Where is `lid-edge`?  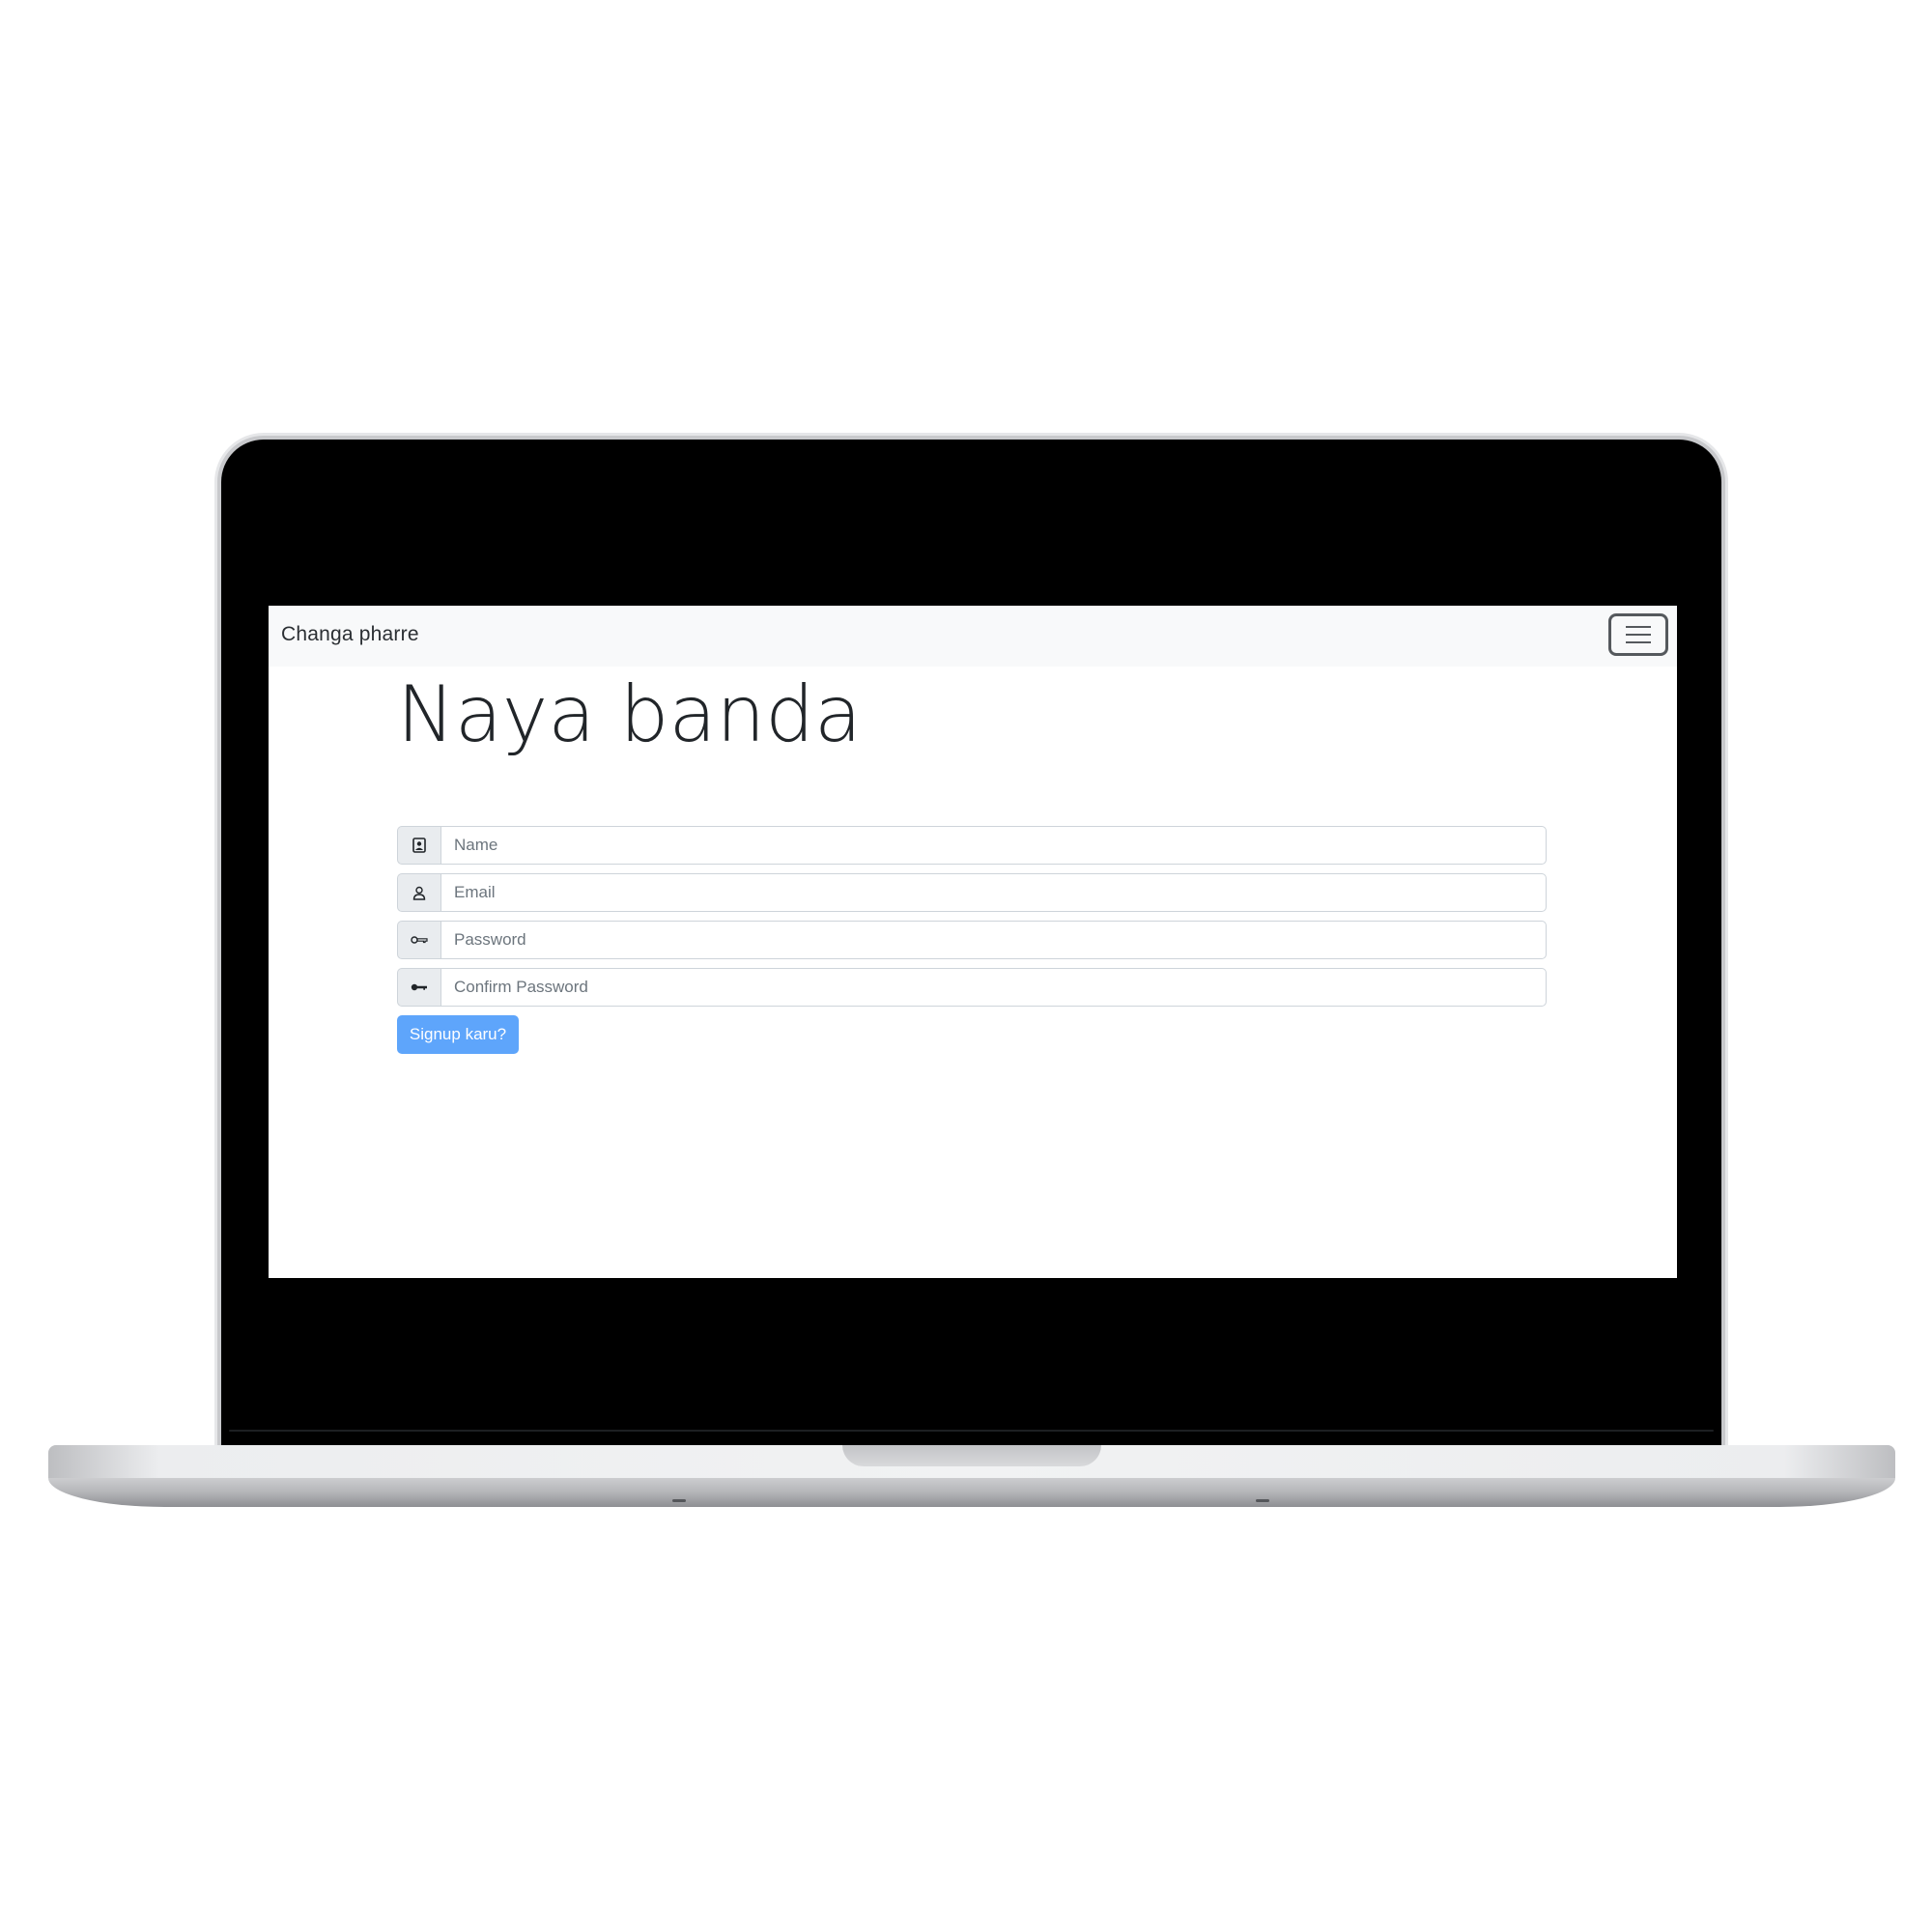 lid-edge is located at coordinates (971, 1431).